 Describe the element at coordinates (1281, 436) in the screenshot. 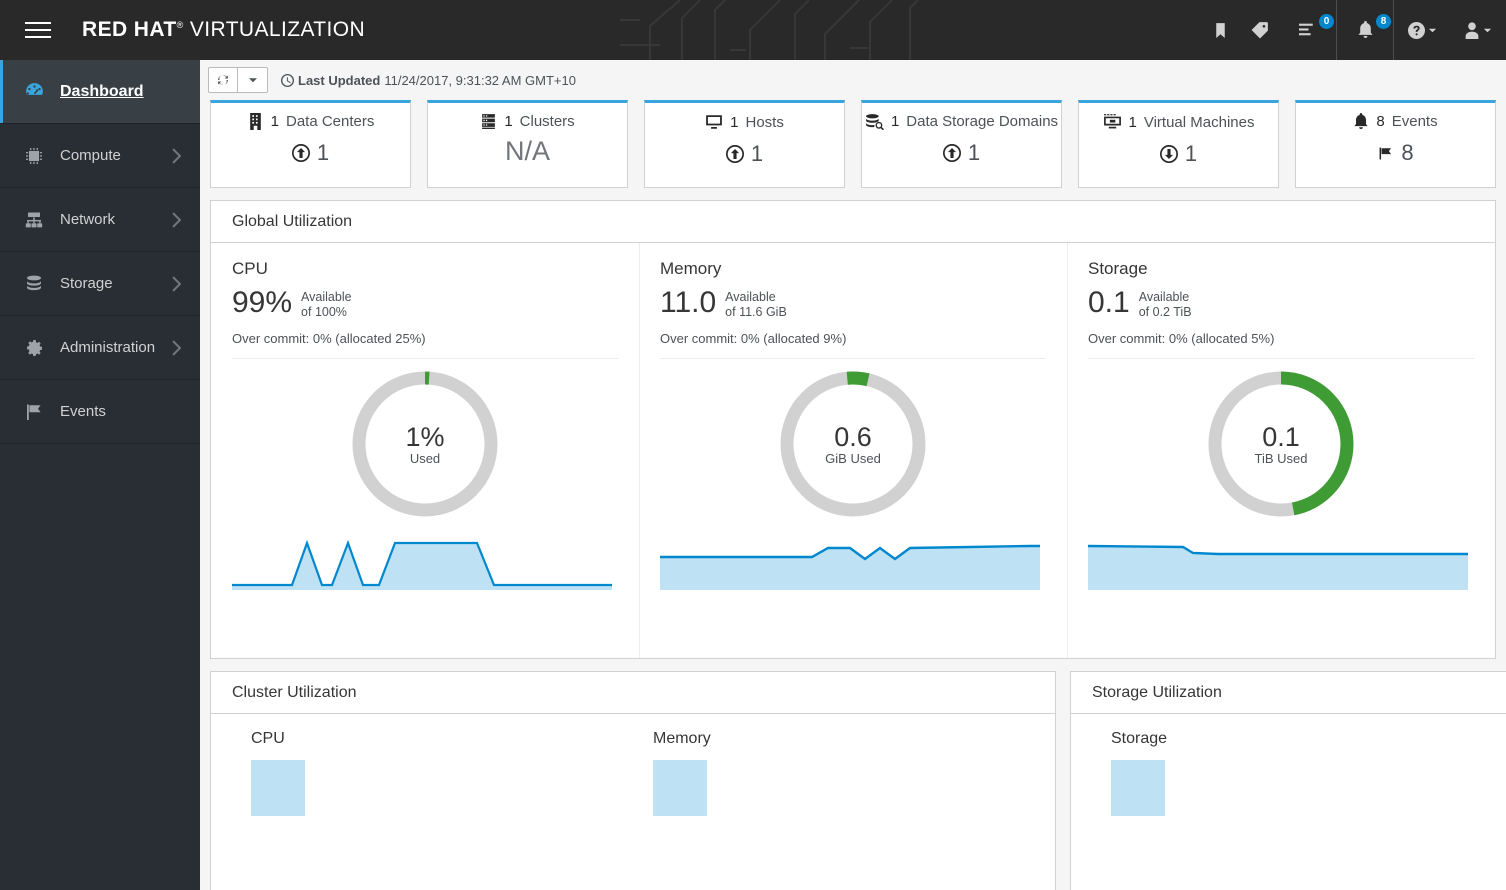

I see `storage-donut-value: 0.1` at that location.